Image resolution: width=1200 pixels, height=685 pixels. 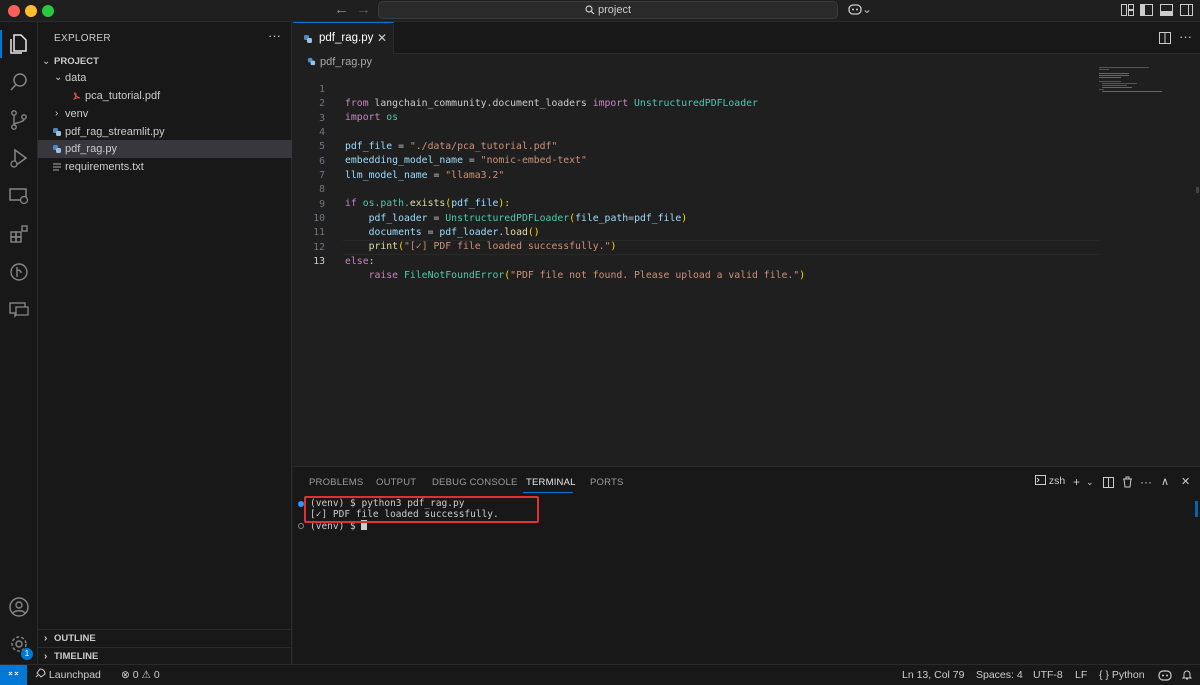 I want to click on code-token: :, so click(x=371, y=261).